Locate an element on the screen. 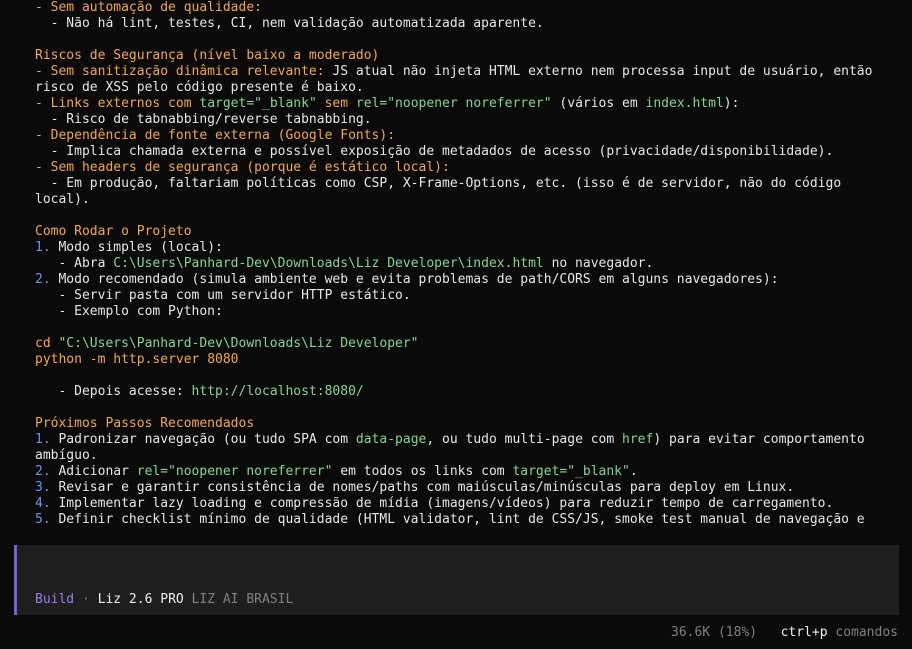 The image size is (912, 649). output-line: - Sem automação de qualidade: is located at coordinates (148, 8).